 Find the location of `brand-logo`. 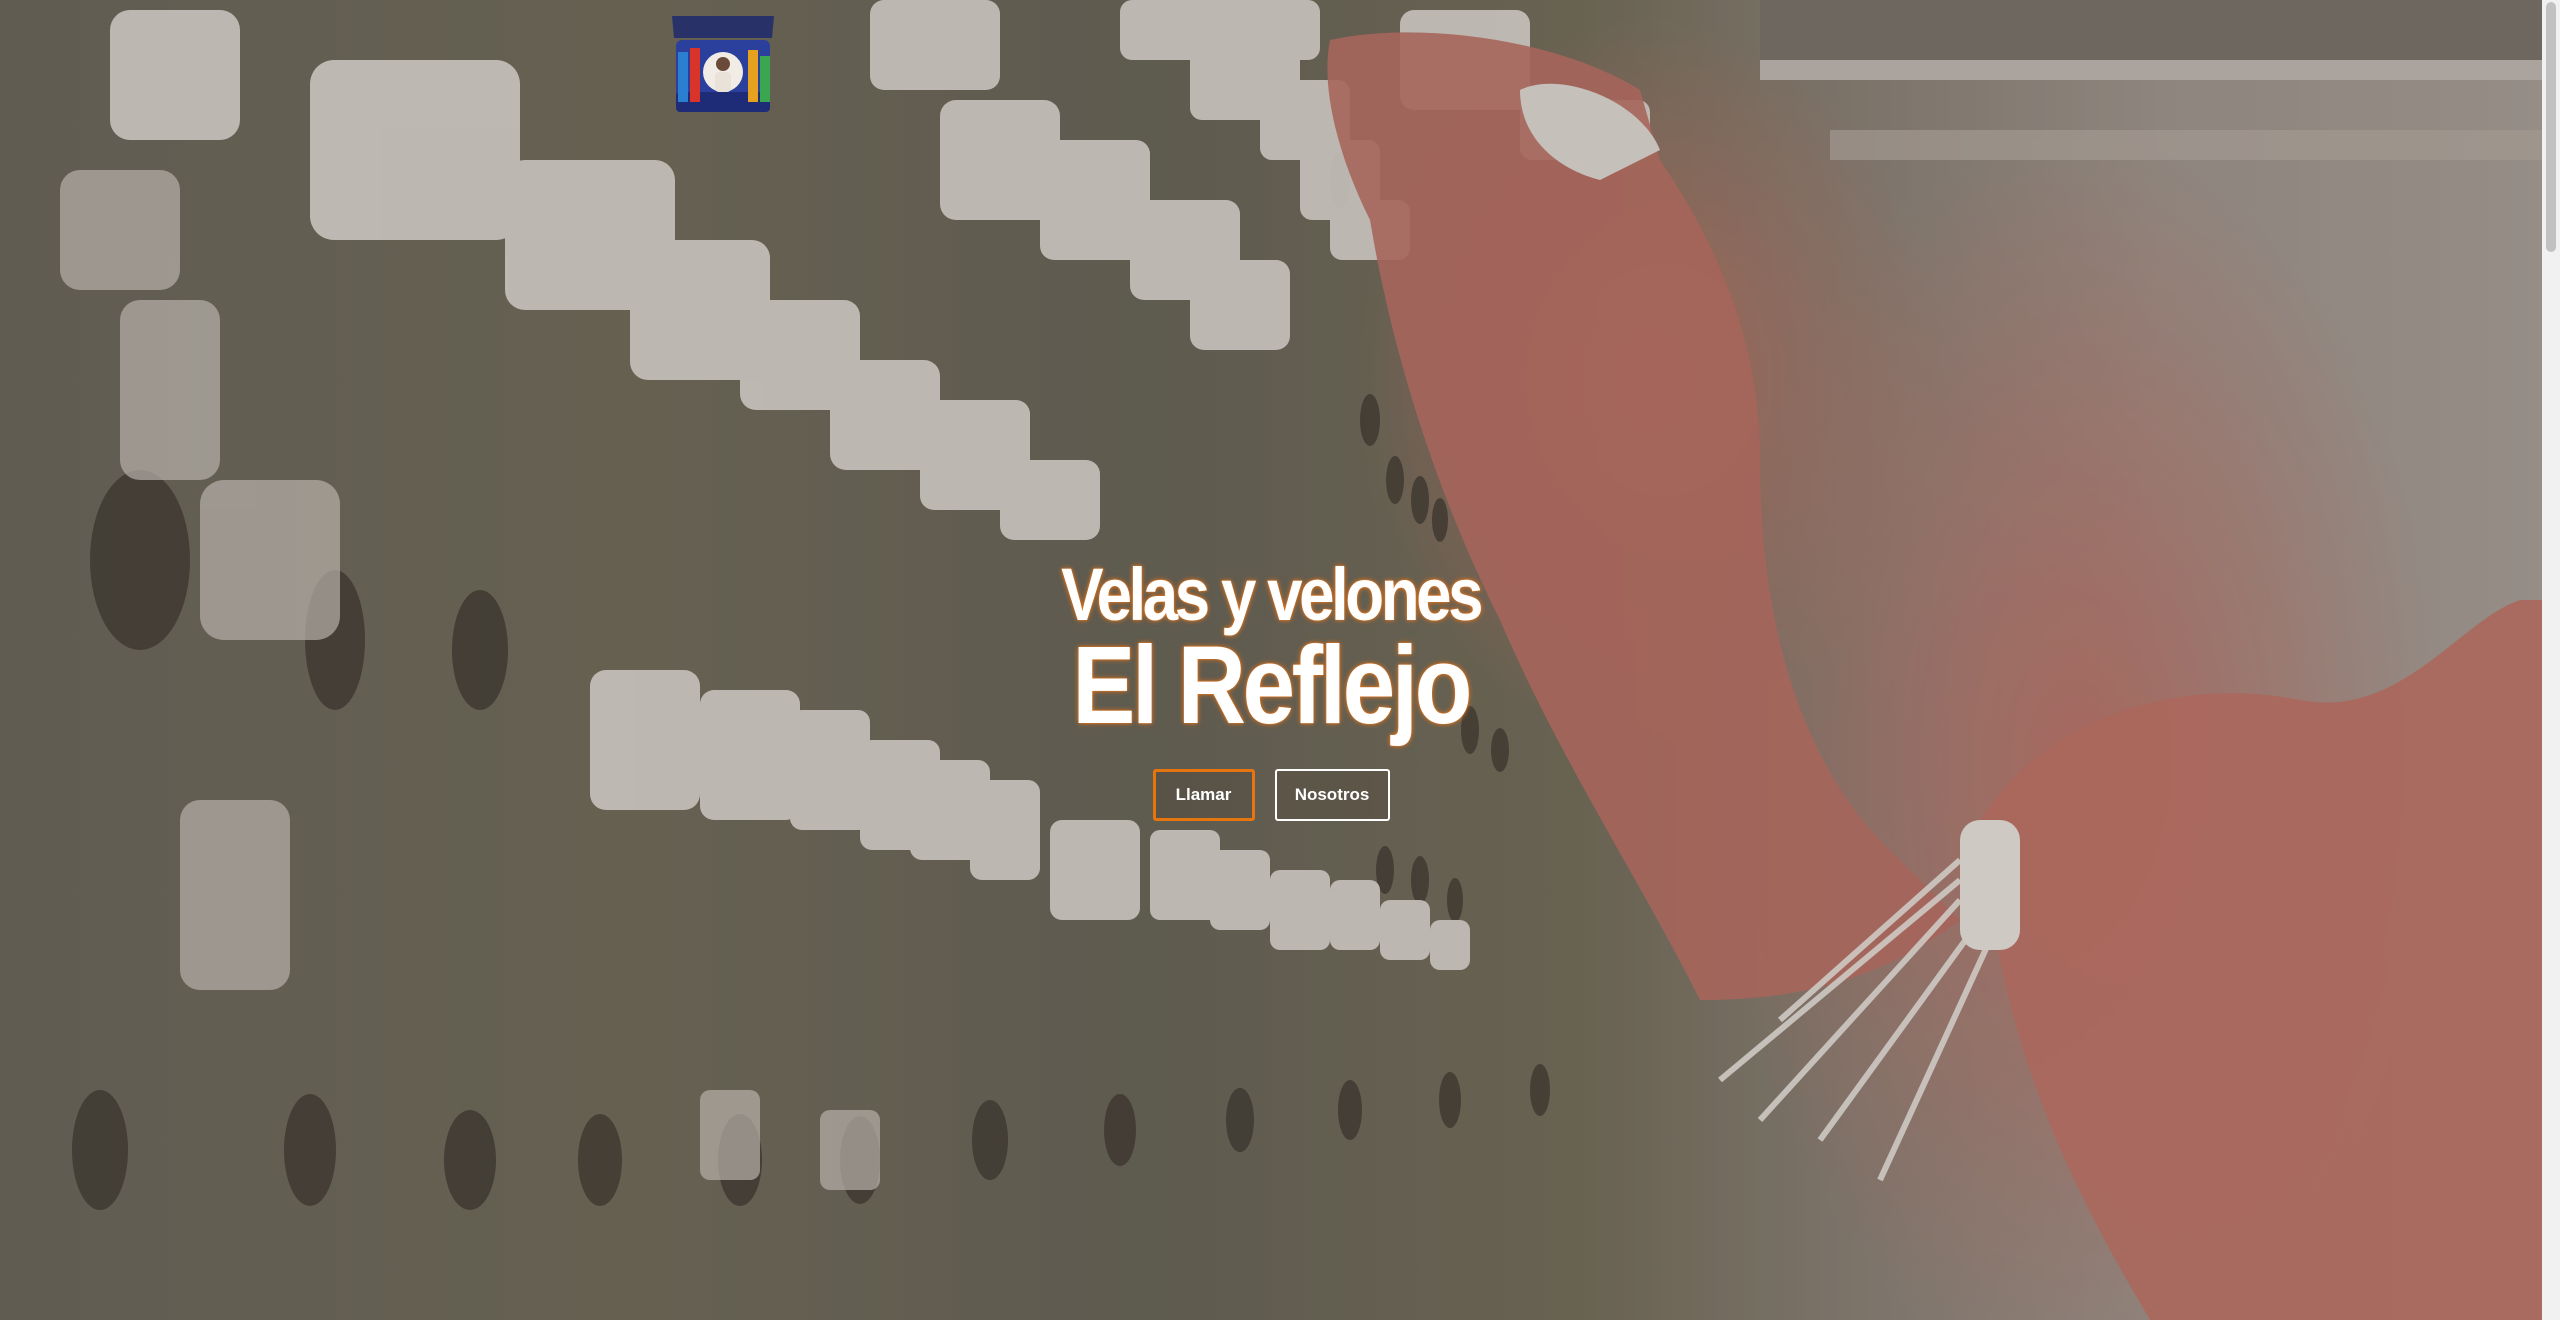

brand-logo is located at coordinates (723, 64).